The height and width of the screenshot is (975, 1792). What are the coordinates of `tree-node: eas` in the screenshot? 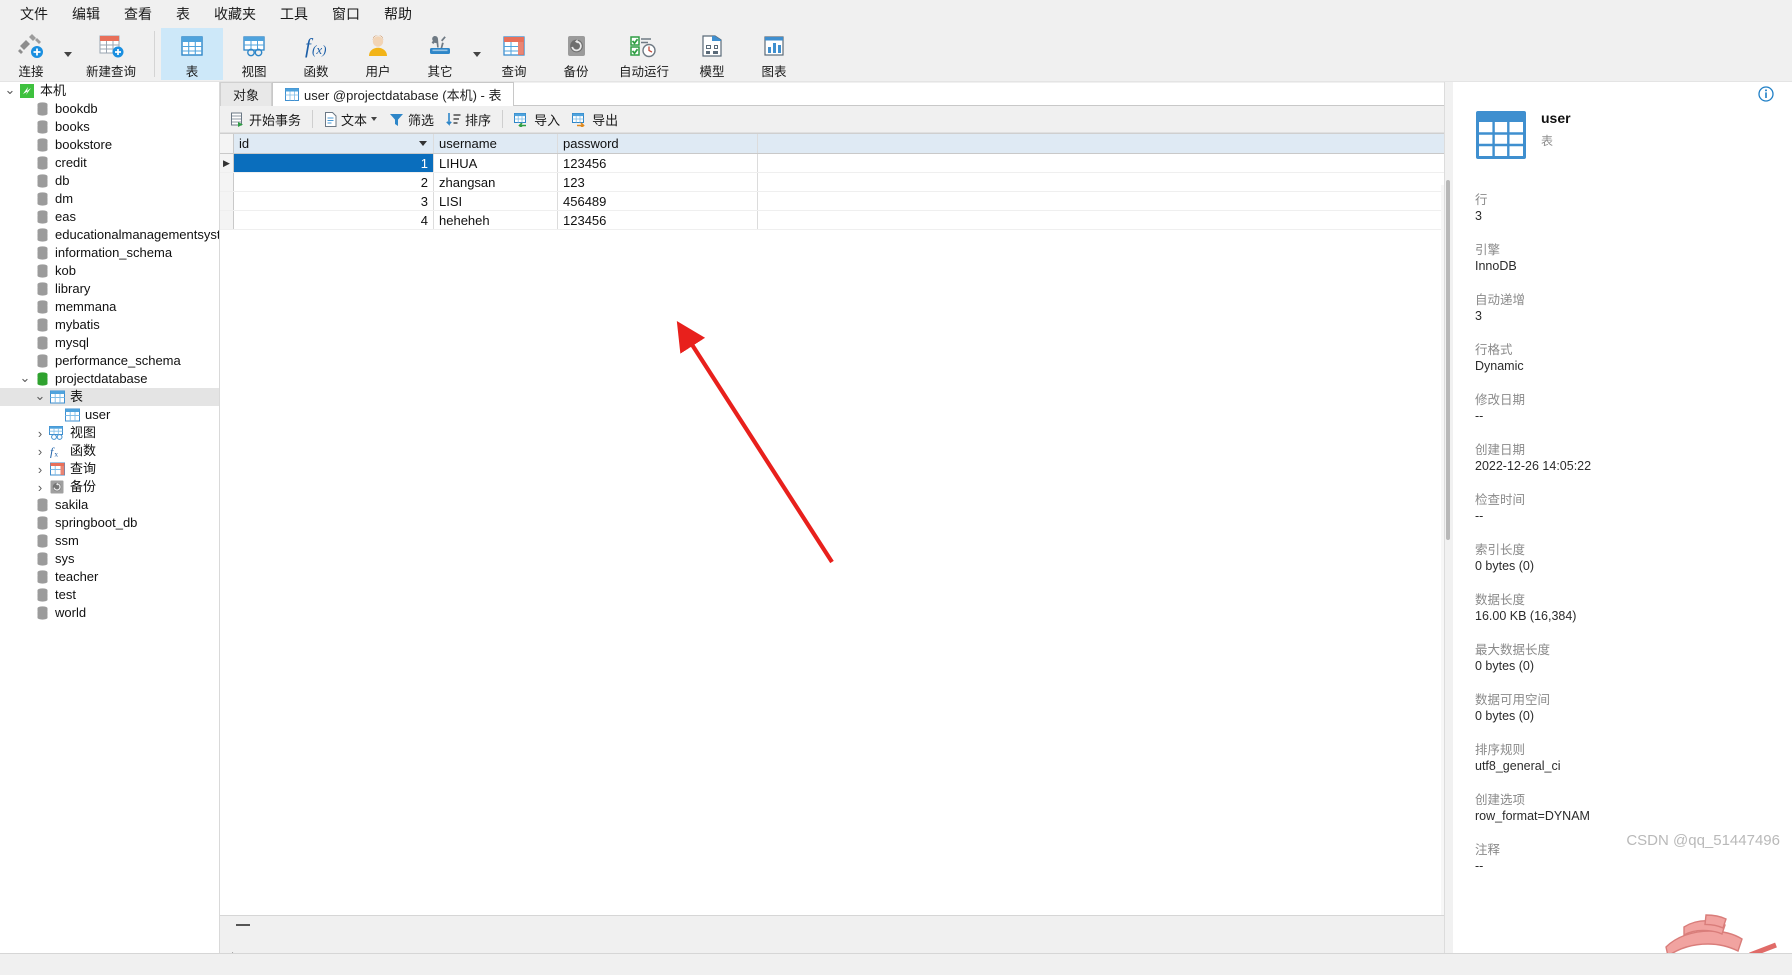 It's located at (109, 217).